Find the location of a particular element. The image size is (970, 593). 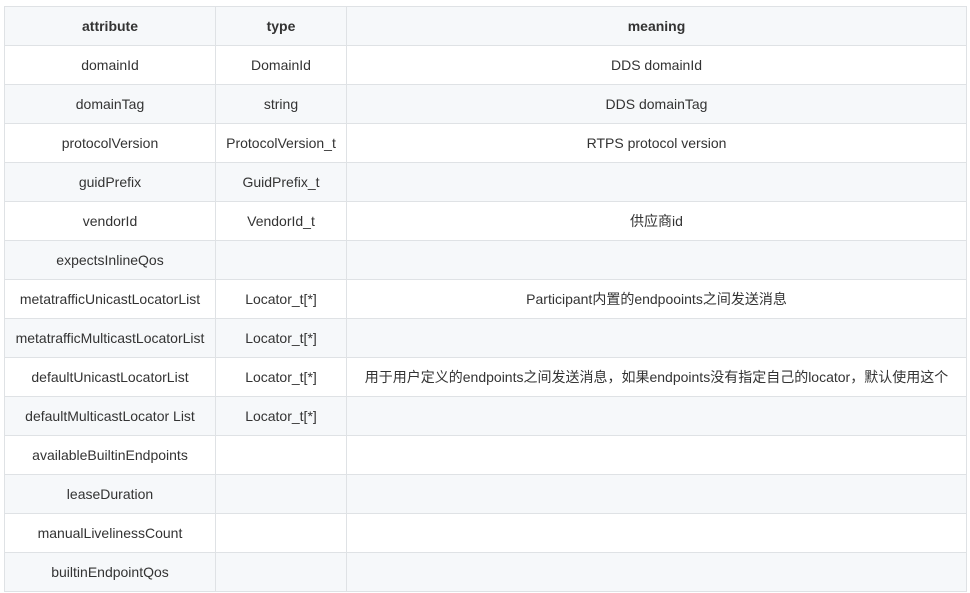

table-row: defaultMulticastLocator List Locator_t[*] is located at coordinates (485, 416).